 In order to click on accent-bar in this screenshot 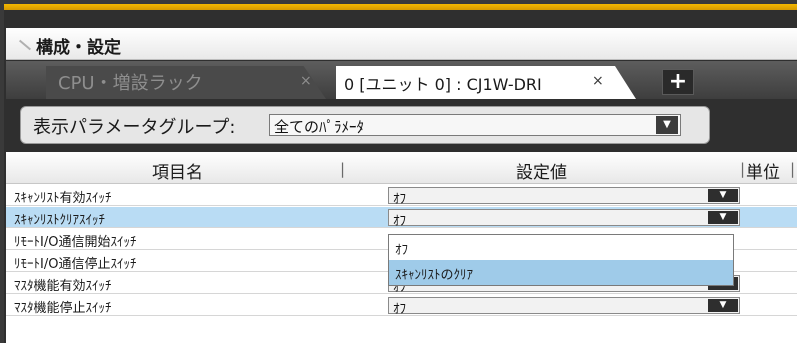, I will do `click(400, 7)`.